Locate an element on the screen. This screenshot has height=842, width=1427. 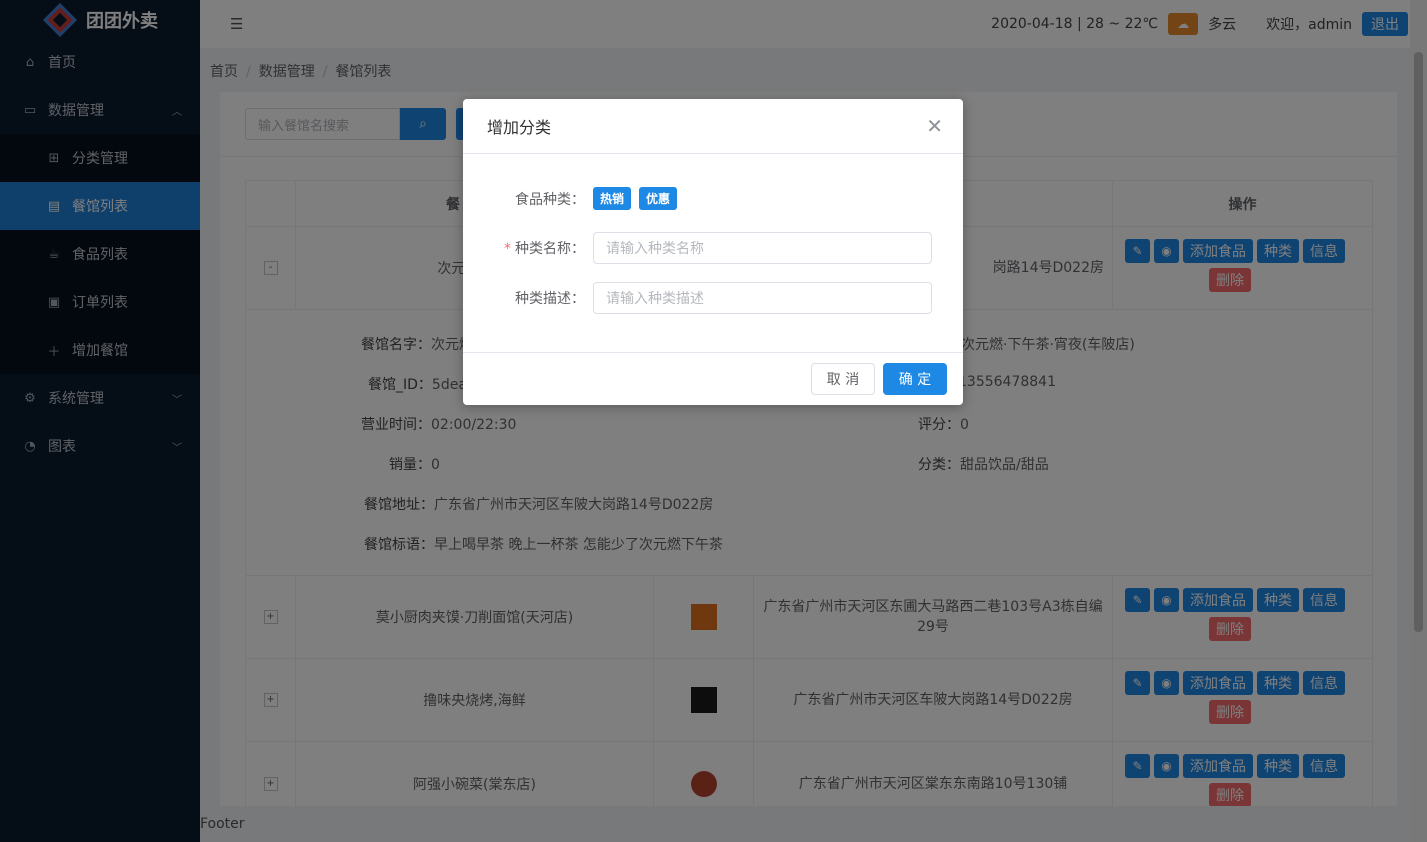
dialog-title: 增加分类 is located at coordinates (519, 127).